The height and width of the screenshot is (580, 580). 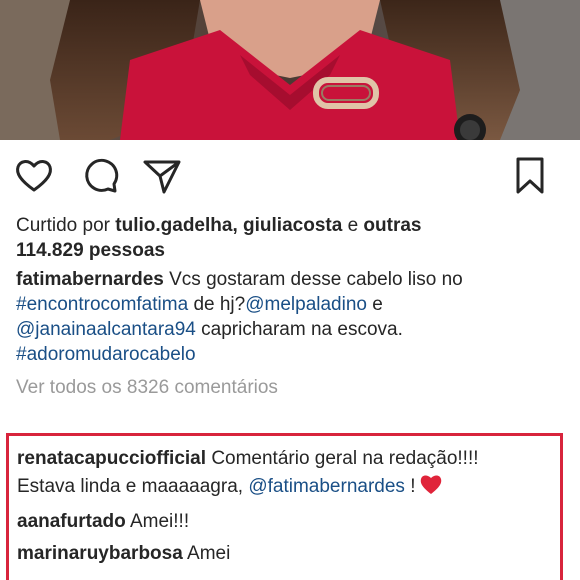 What do you see at coordinates (106, 329) in the screenshot?
I see `mention-link: @janainaalcantara94` at bounding box center [106, 329].